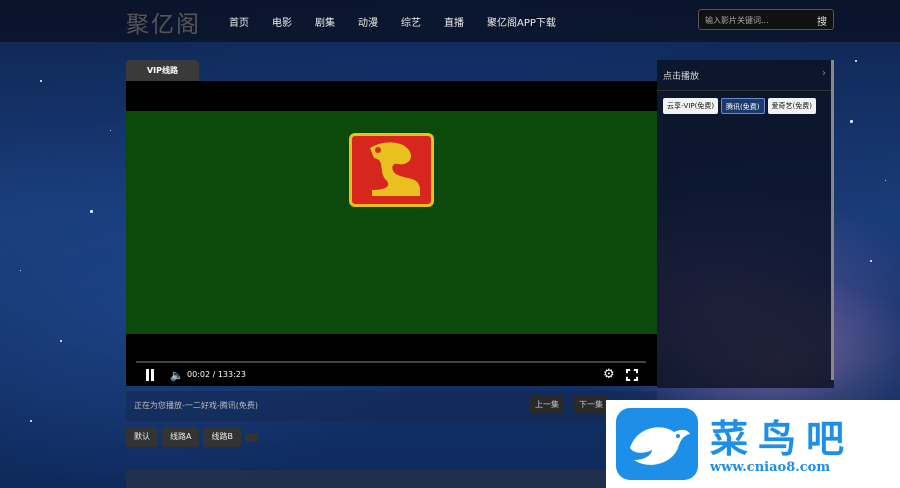  What do you see at coordinates (782, 438) in the screenshot?
I see `watermark-brand: 菜鸟吧` at bounding box center [782, 438].